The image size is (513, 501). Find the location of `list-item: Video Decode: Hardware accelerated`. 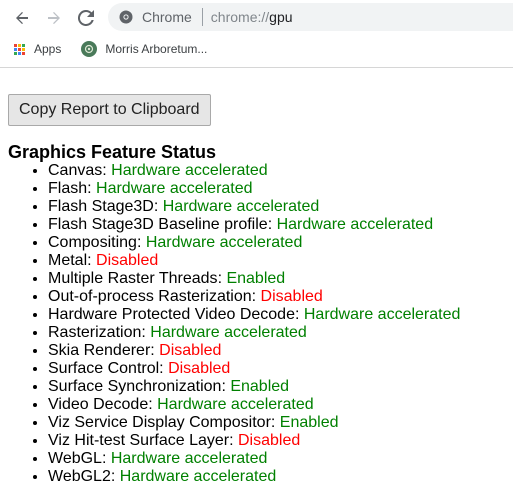

list-item: Video Decode: Hardware accelerated is located at coordinates (276, 405).